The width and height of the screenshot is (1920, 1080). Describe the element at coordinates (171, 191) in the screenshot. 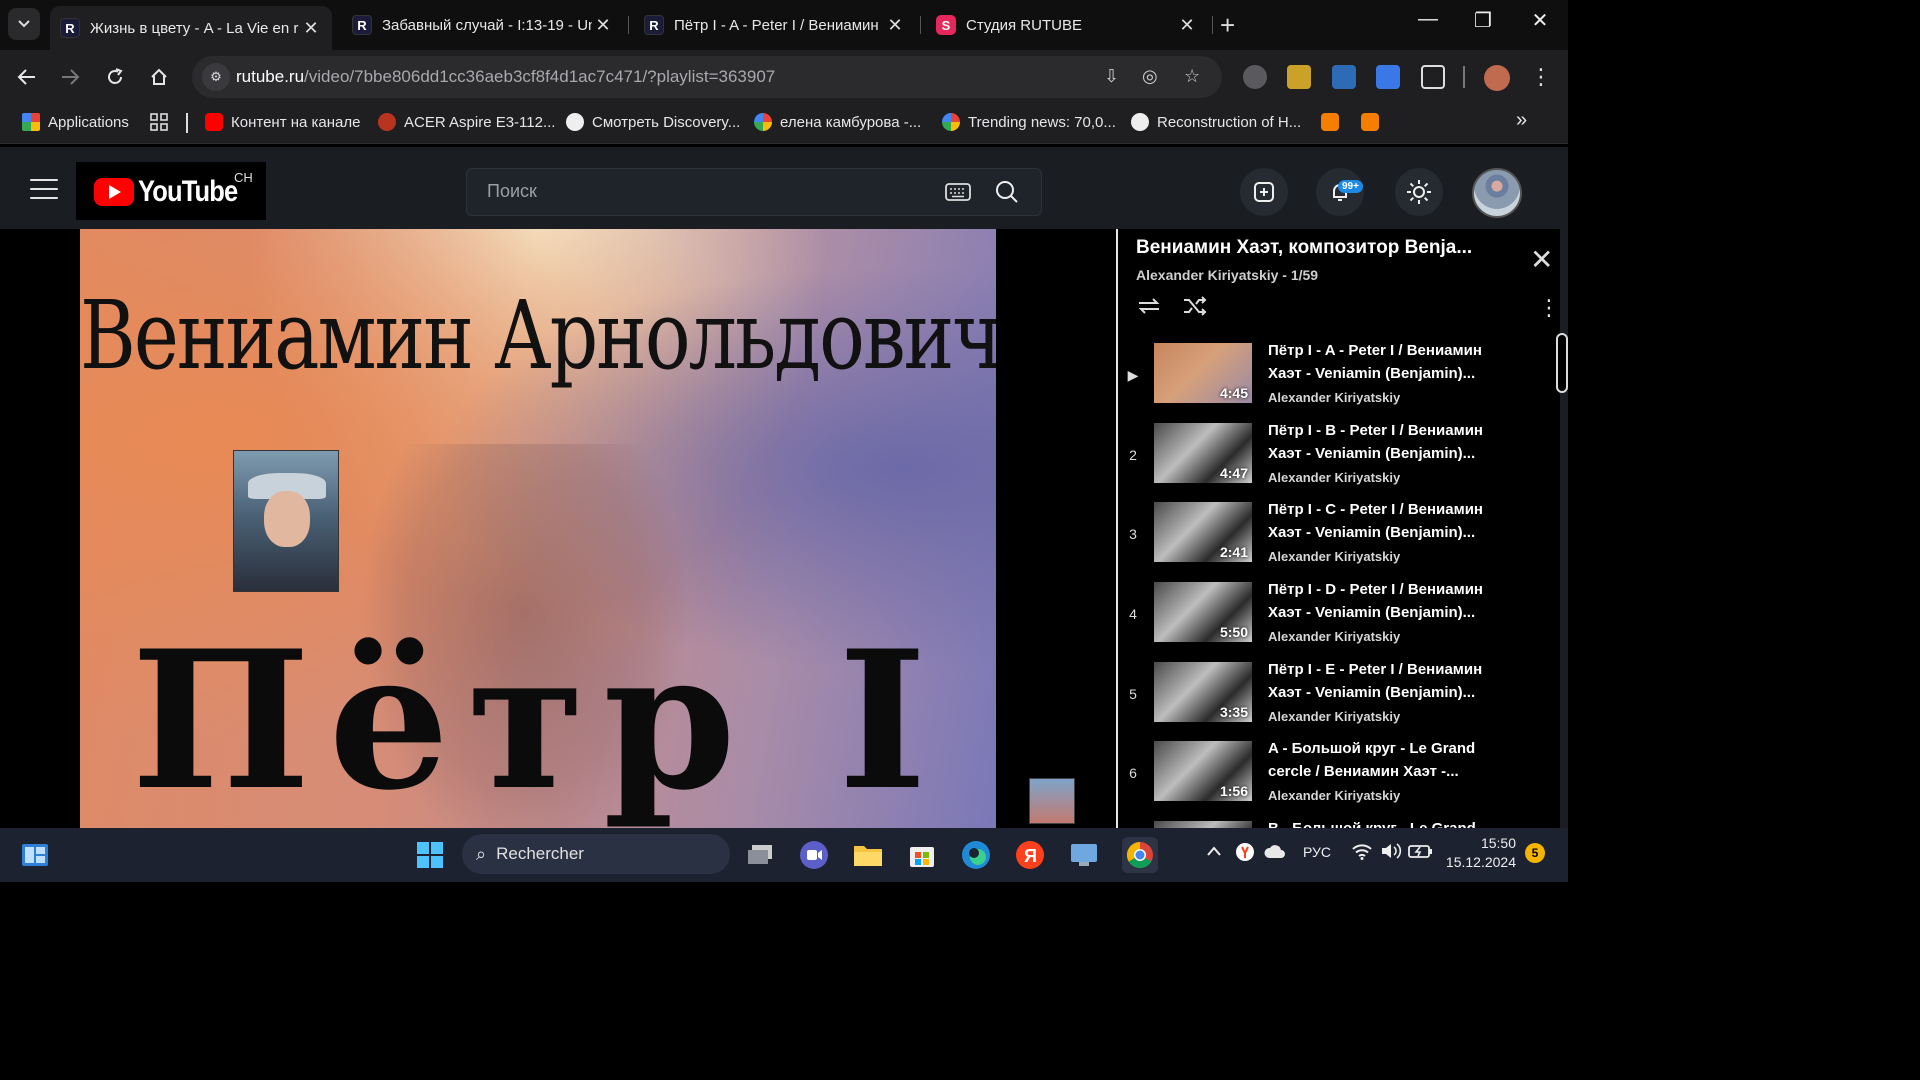

I see `site-logo: YouTube CH` at that location.